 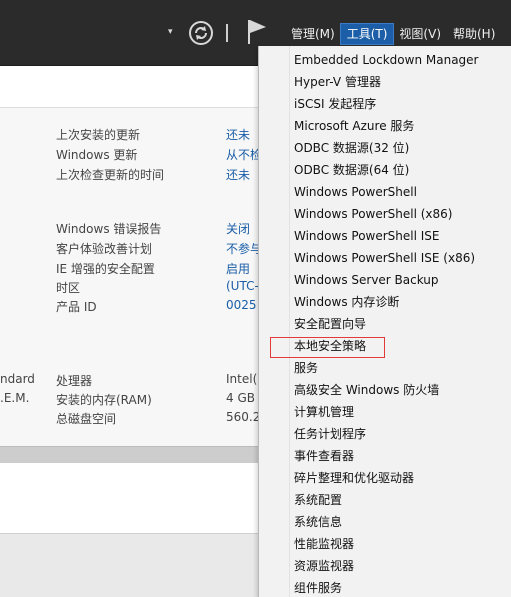 What do you see at coordinates (17, 379) in the screenshot?
I see `prop-cut-text: ndard` at bounding box center [17, 379].